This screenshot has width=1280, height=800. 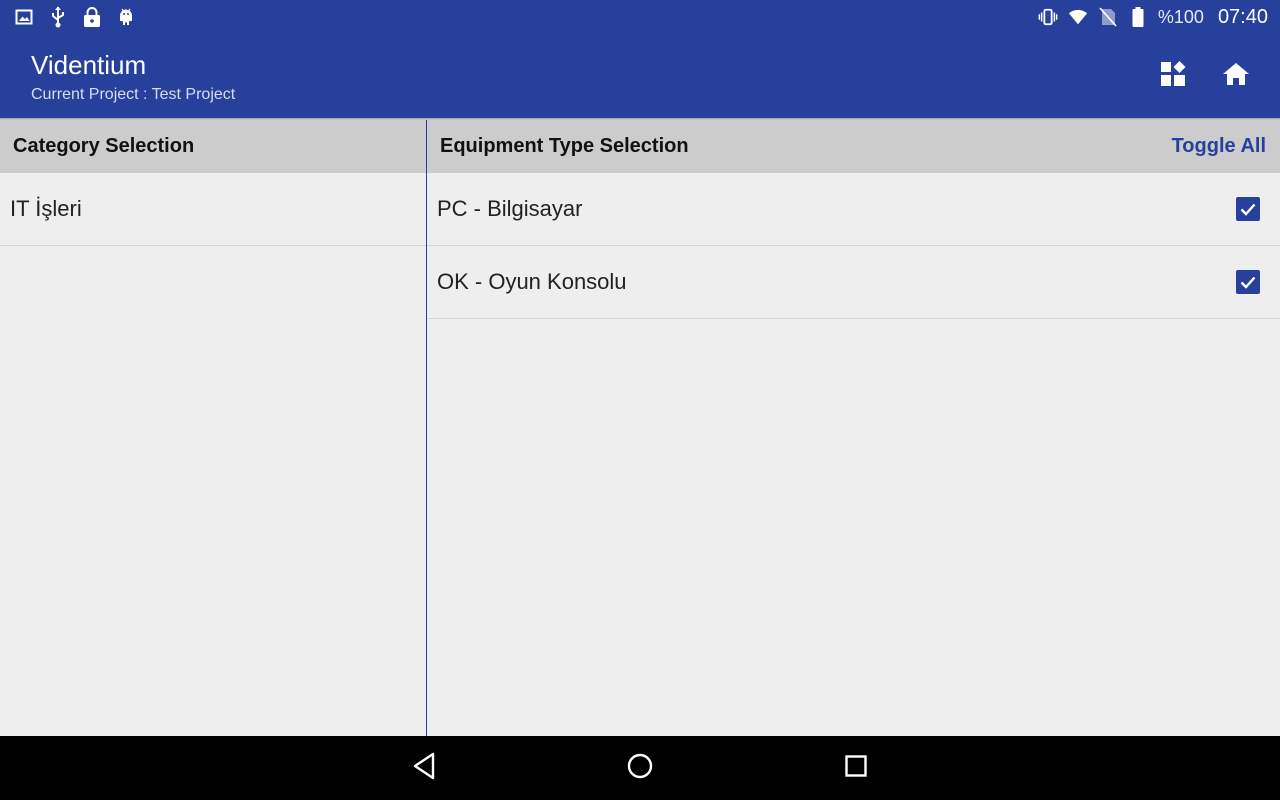 I want to click on app-bar: Videntium Current Project : Test Project, so click(x=640, y=76).